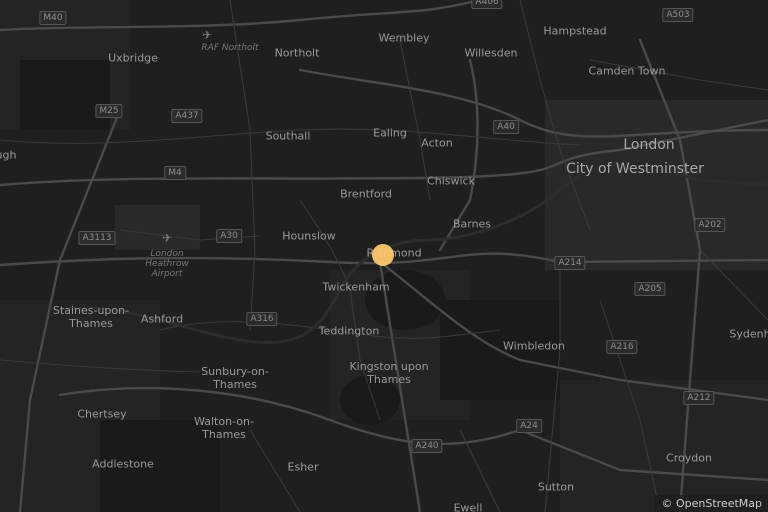 The width and height of the screenshot is (768, 512). I want to click on place-label: Ewell, so click(468, 506).